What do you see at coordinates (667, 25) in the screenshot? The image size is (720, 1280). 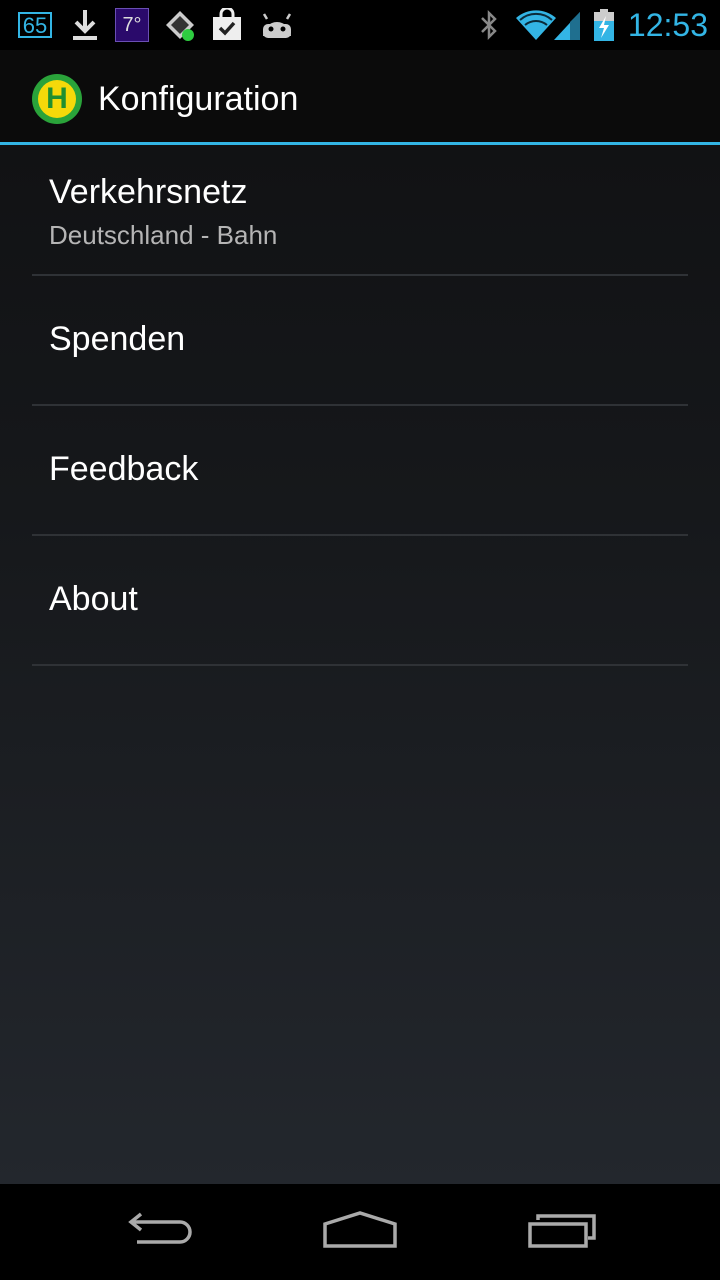 I see `clock: 12:53` at bounding box center [667, 25].